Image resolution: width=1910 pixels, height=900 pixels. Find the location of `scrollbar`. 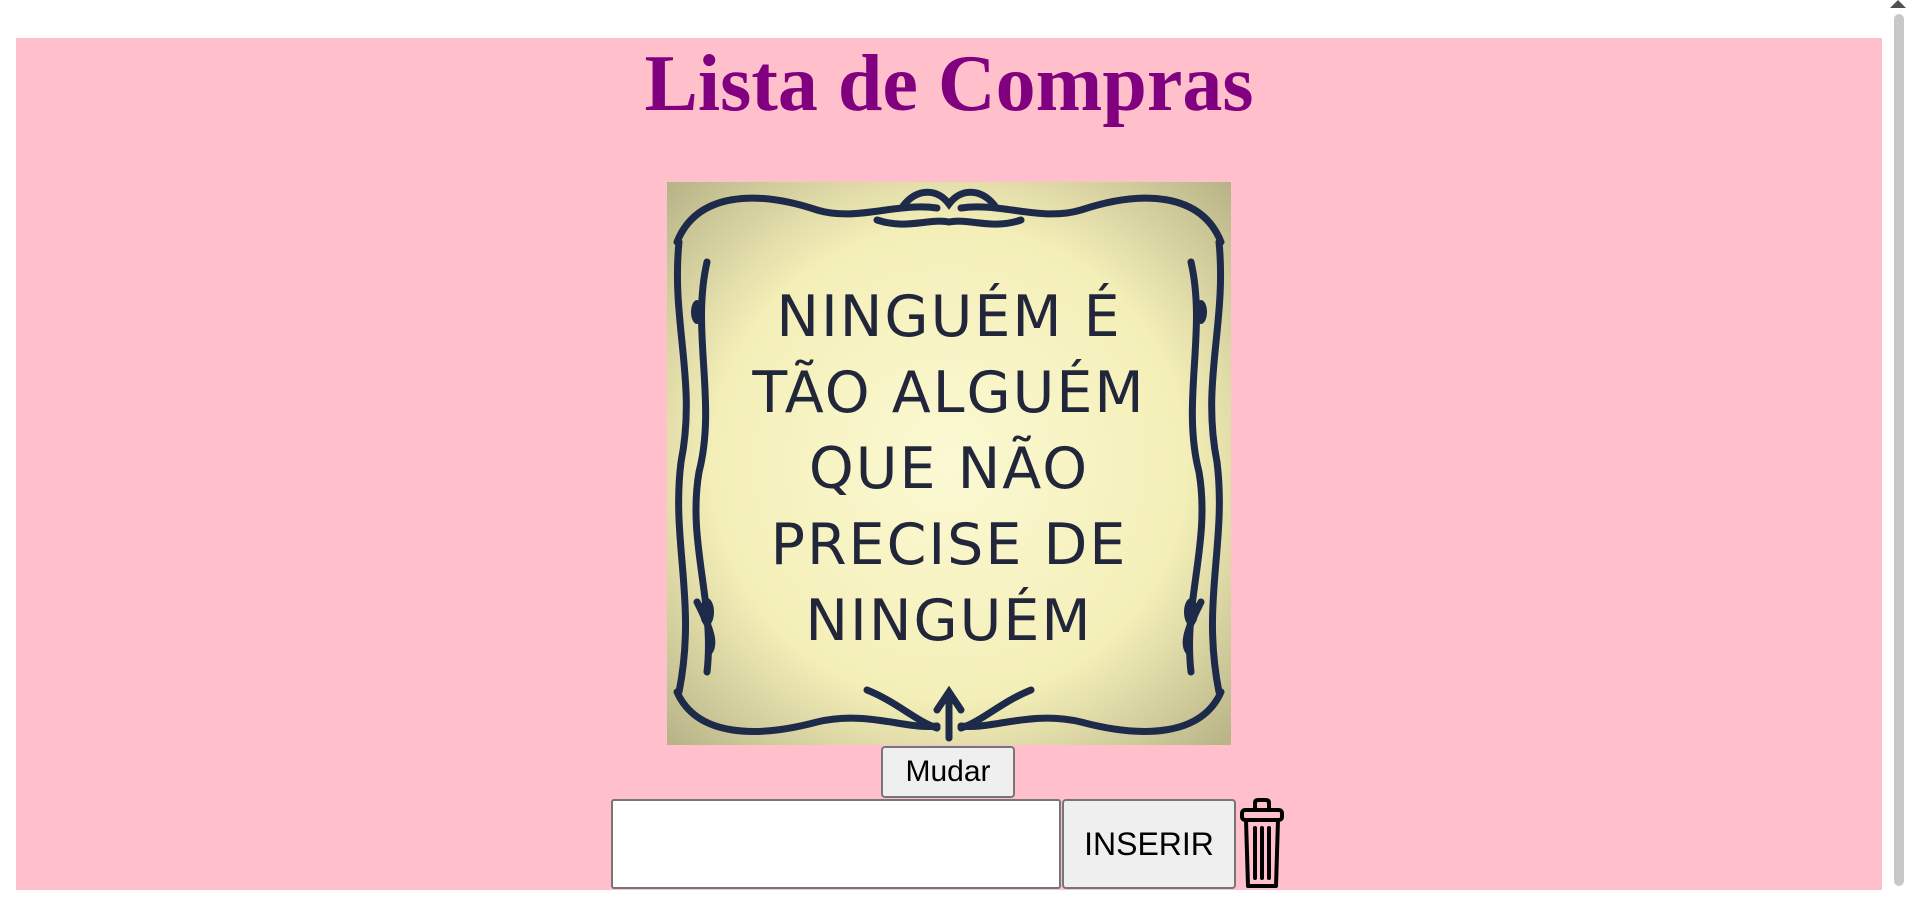

scrollbar is located at coordinates (1896, 450).